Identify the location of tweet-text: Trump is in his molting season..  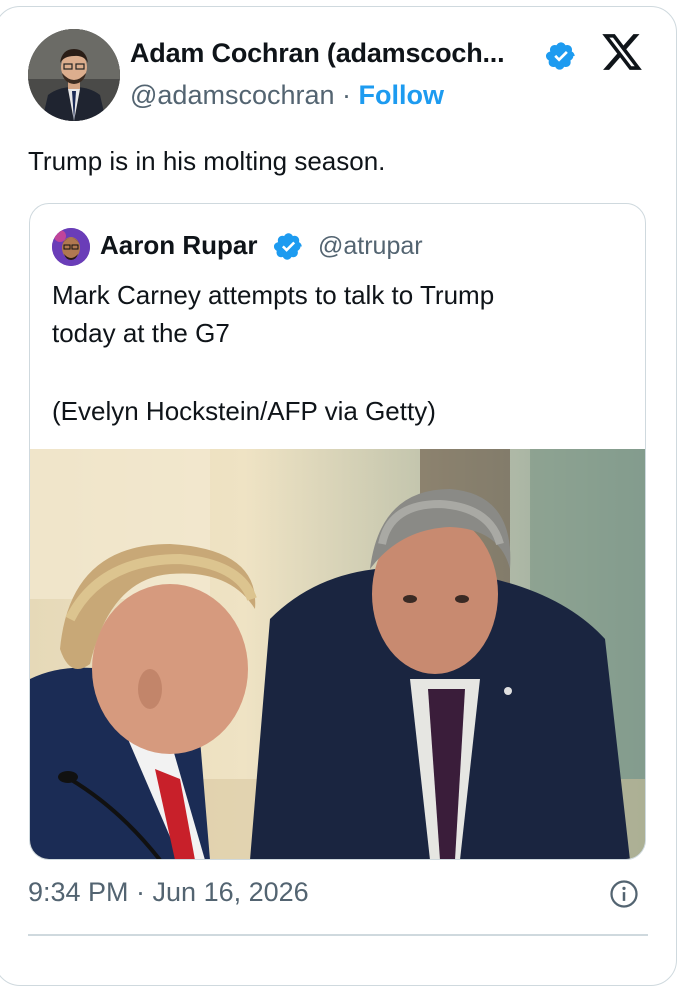
(207, 161).